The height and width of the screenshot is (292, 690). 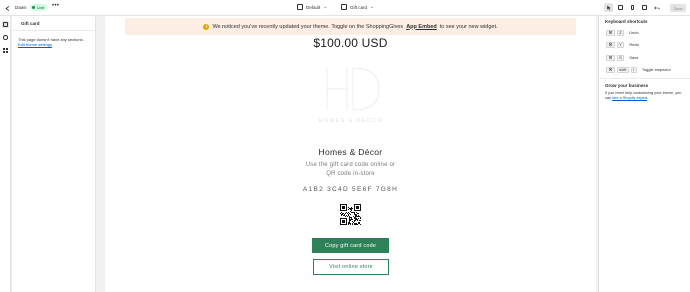 What do you see at coordinates (33, 7) in the screenshot?
I see `live-dot-icon` at bounding box center [33, 7].